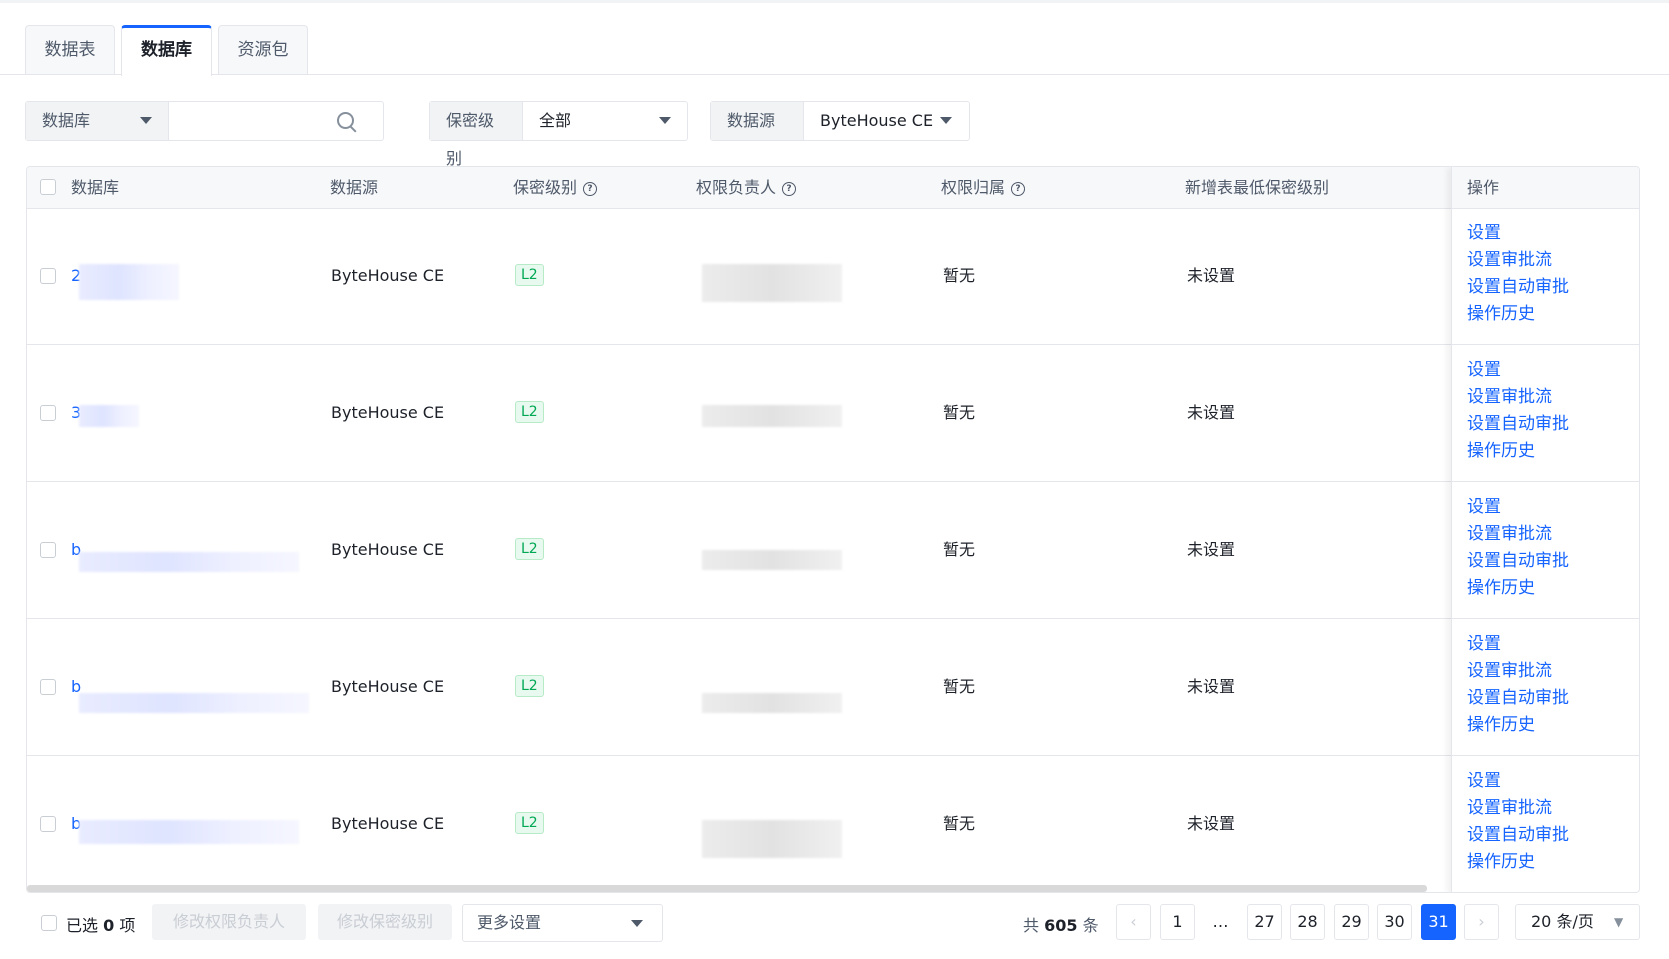  I want to click on total-count: 共 605 条, so click(1061, 924).